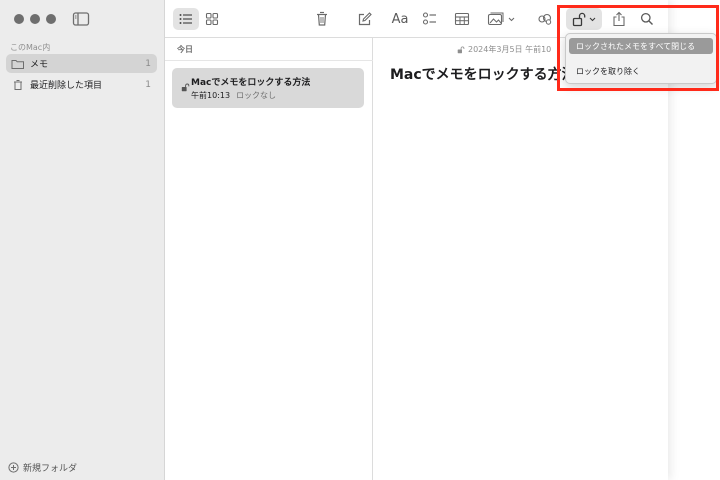  I want to click on table-button, so click(462, 19).